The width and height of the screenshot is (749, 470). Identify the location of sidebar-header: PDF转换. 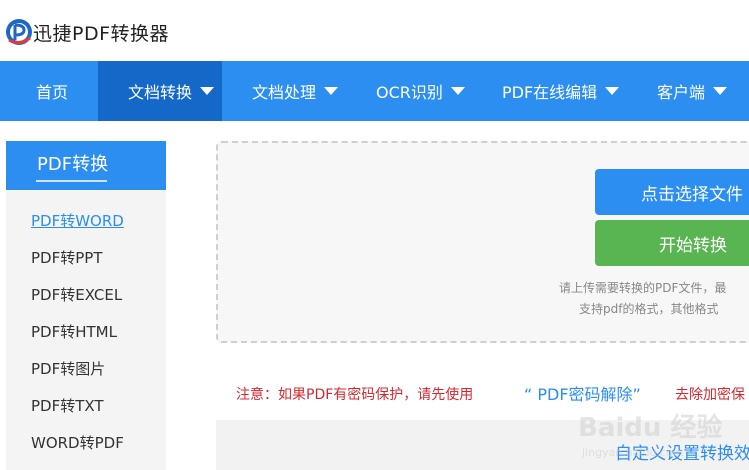
(86, 165).